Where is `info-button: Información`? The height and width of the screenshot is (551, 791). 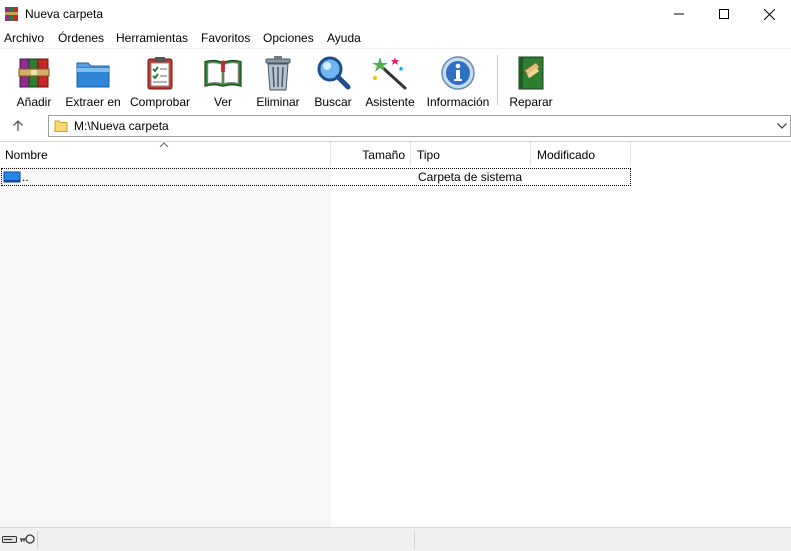 info-button: Información is located at coordinates (458, 82).